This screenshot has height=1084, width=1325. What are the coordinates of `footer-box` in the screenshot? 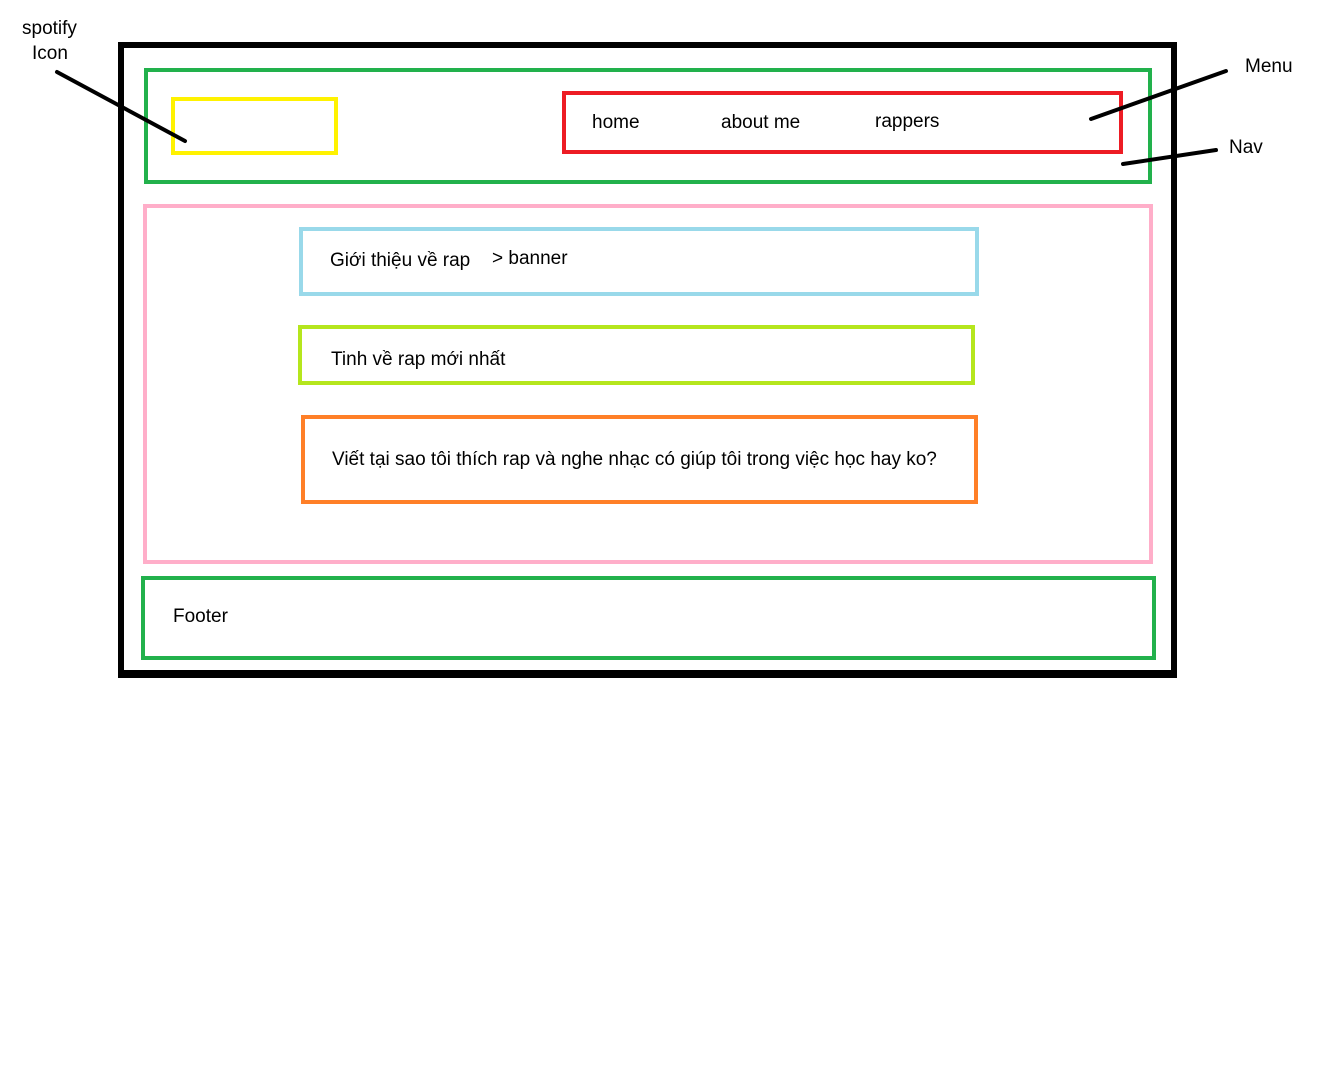 It's located at (648, 618).